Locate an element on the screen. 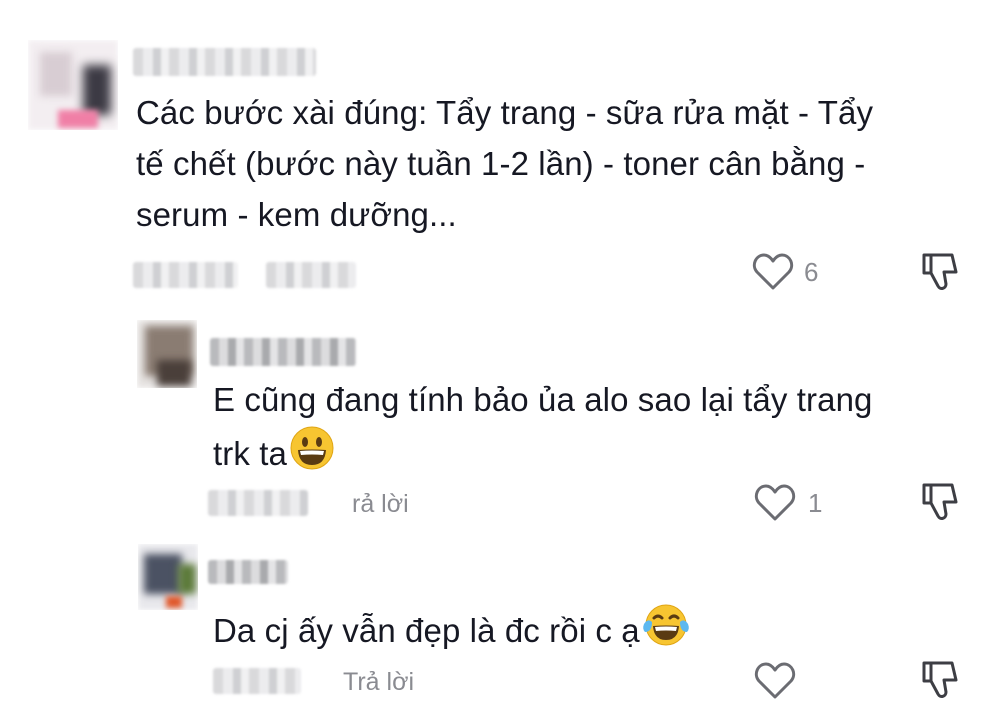 Image resolution: width=1000 pixels, height=725 pixels. reply-button: Trả lời is located at coordinates (378, 682).